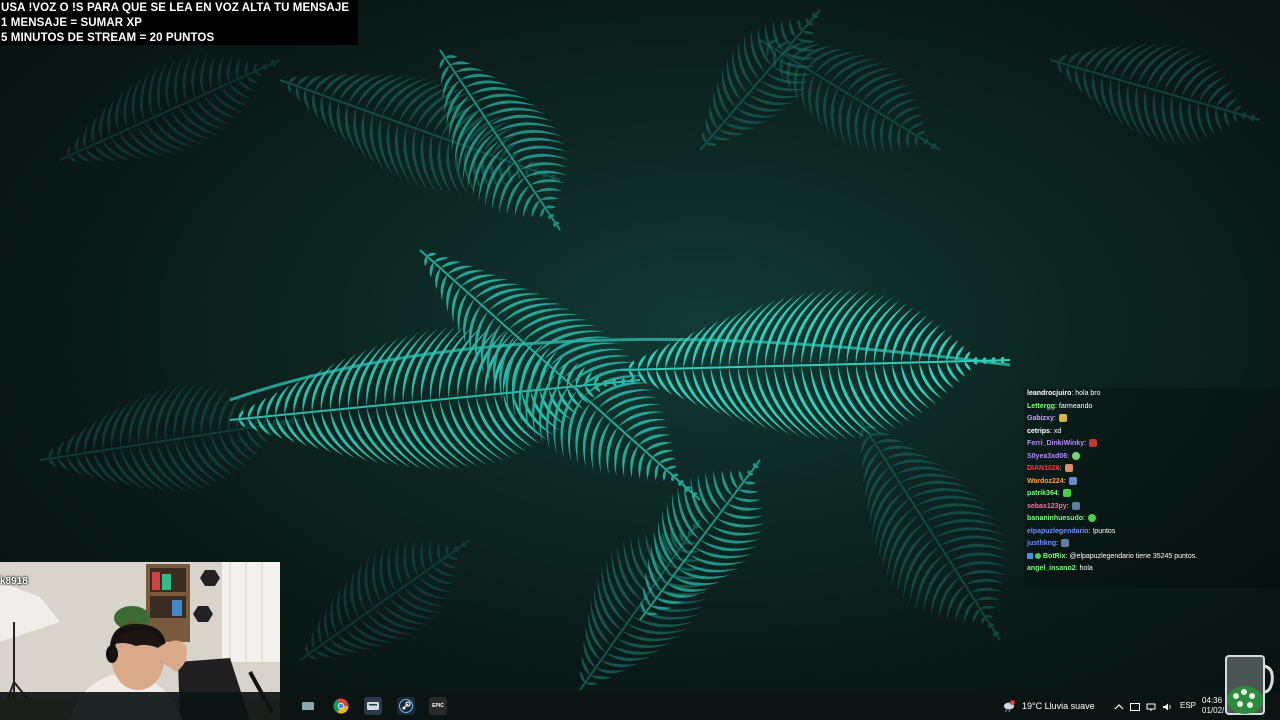  Describe the element at coordinates (1074, 406) in the screenshot. I see `chat-text: : farmeando` at that location.